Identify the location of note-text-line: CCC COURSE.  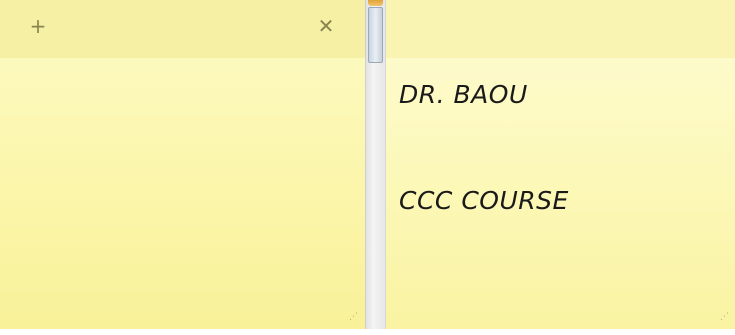
(484, 200).